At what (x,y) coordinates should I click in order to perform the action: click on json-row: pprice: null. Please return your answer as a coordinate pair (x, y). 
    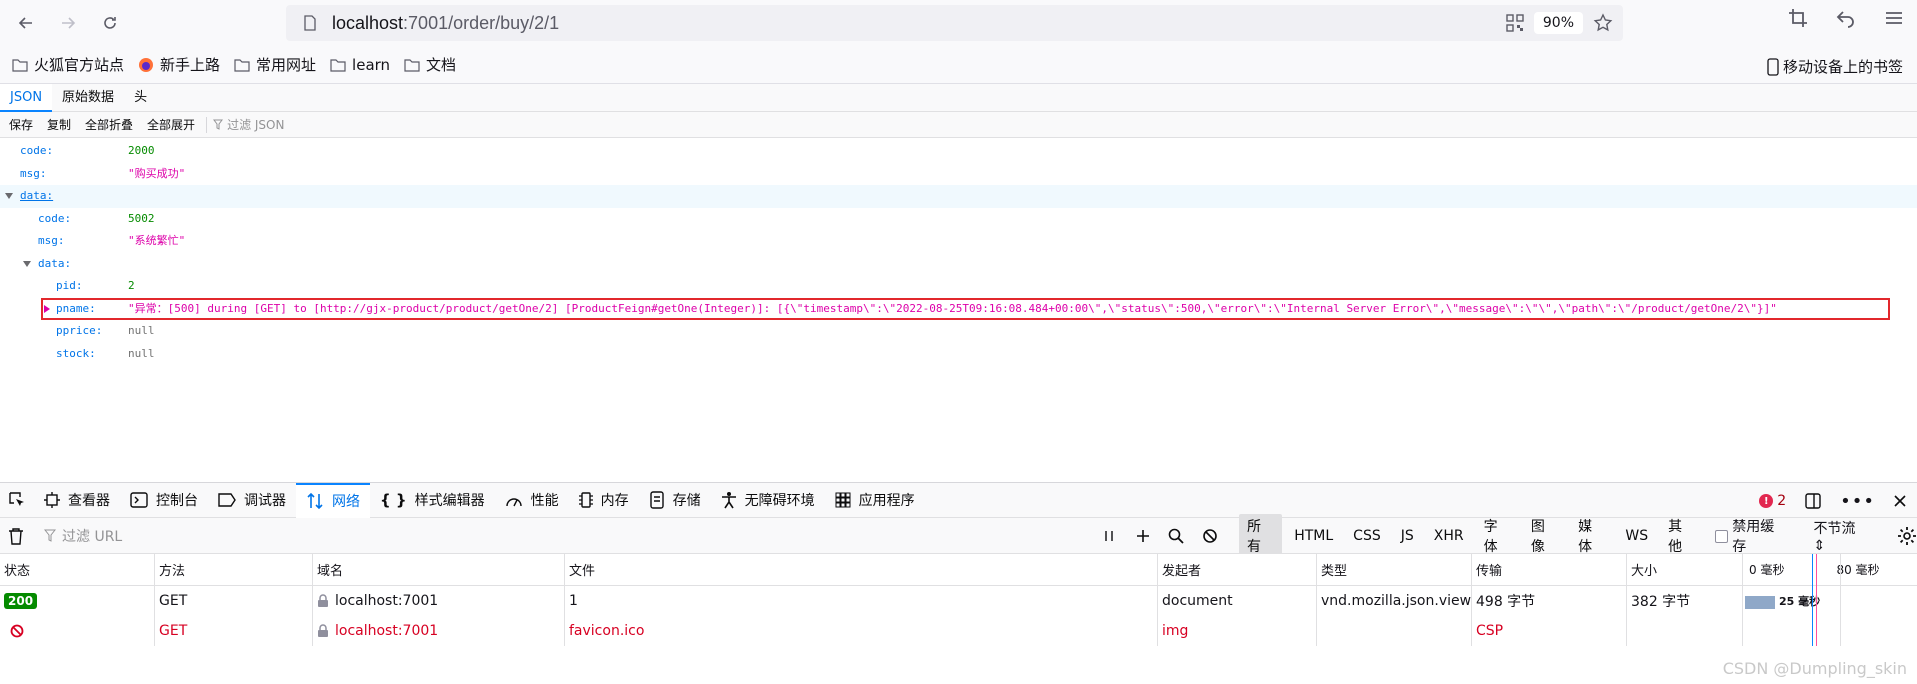
    Looking at the image, I should click on (958, 331).